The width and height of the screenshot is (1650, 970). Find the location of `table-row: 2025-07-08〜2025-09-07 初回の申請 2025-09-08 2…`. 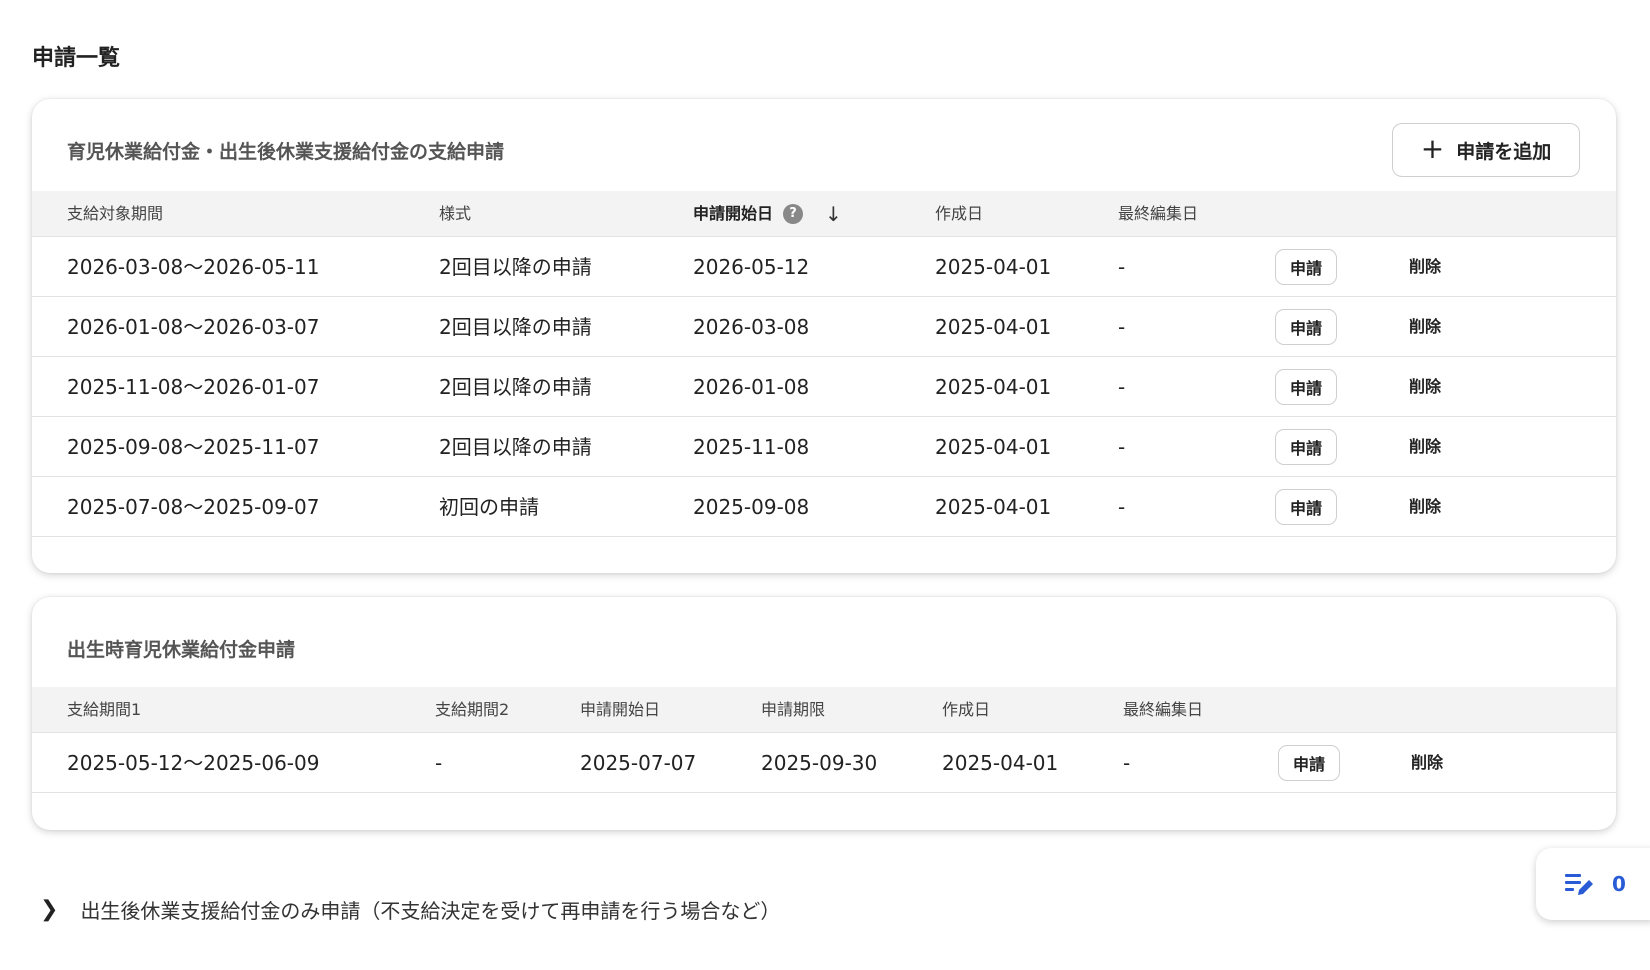

table-row: 2025-07-08〜2025-09-07 初回の申請 2025-09-08 2… is located at coordinates (824, 507).